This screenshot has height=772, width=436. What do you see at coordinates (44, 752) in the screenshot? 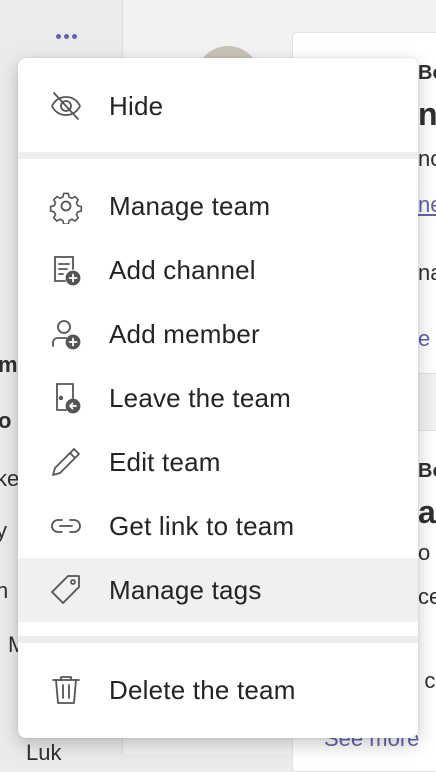
I see `team-name-fragment: Luk` at bounding box center [44, 752].